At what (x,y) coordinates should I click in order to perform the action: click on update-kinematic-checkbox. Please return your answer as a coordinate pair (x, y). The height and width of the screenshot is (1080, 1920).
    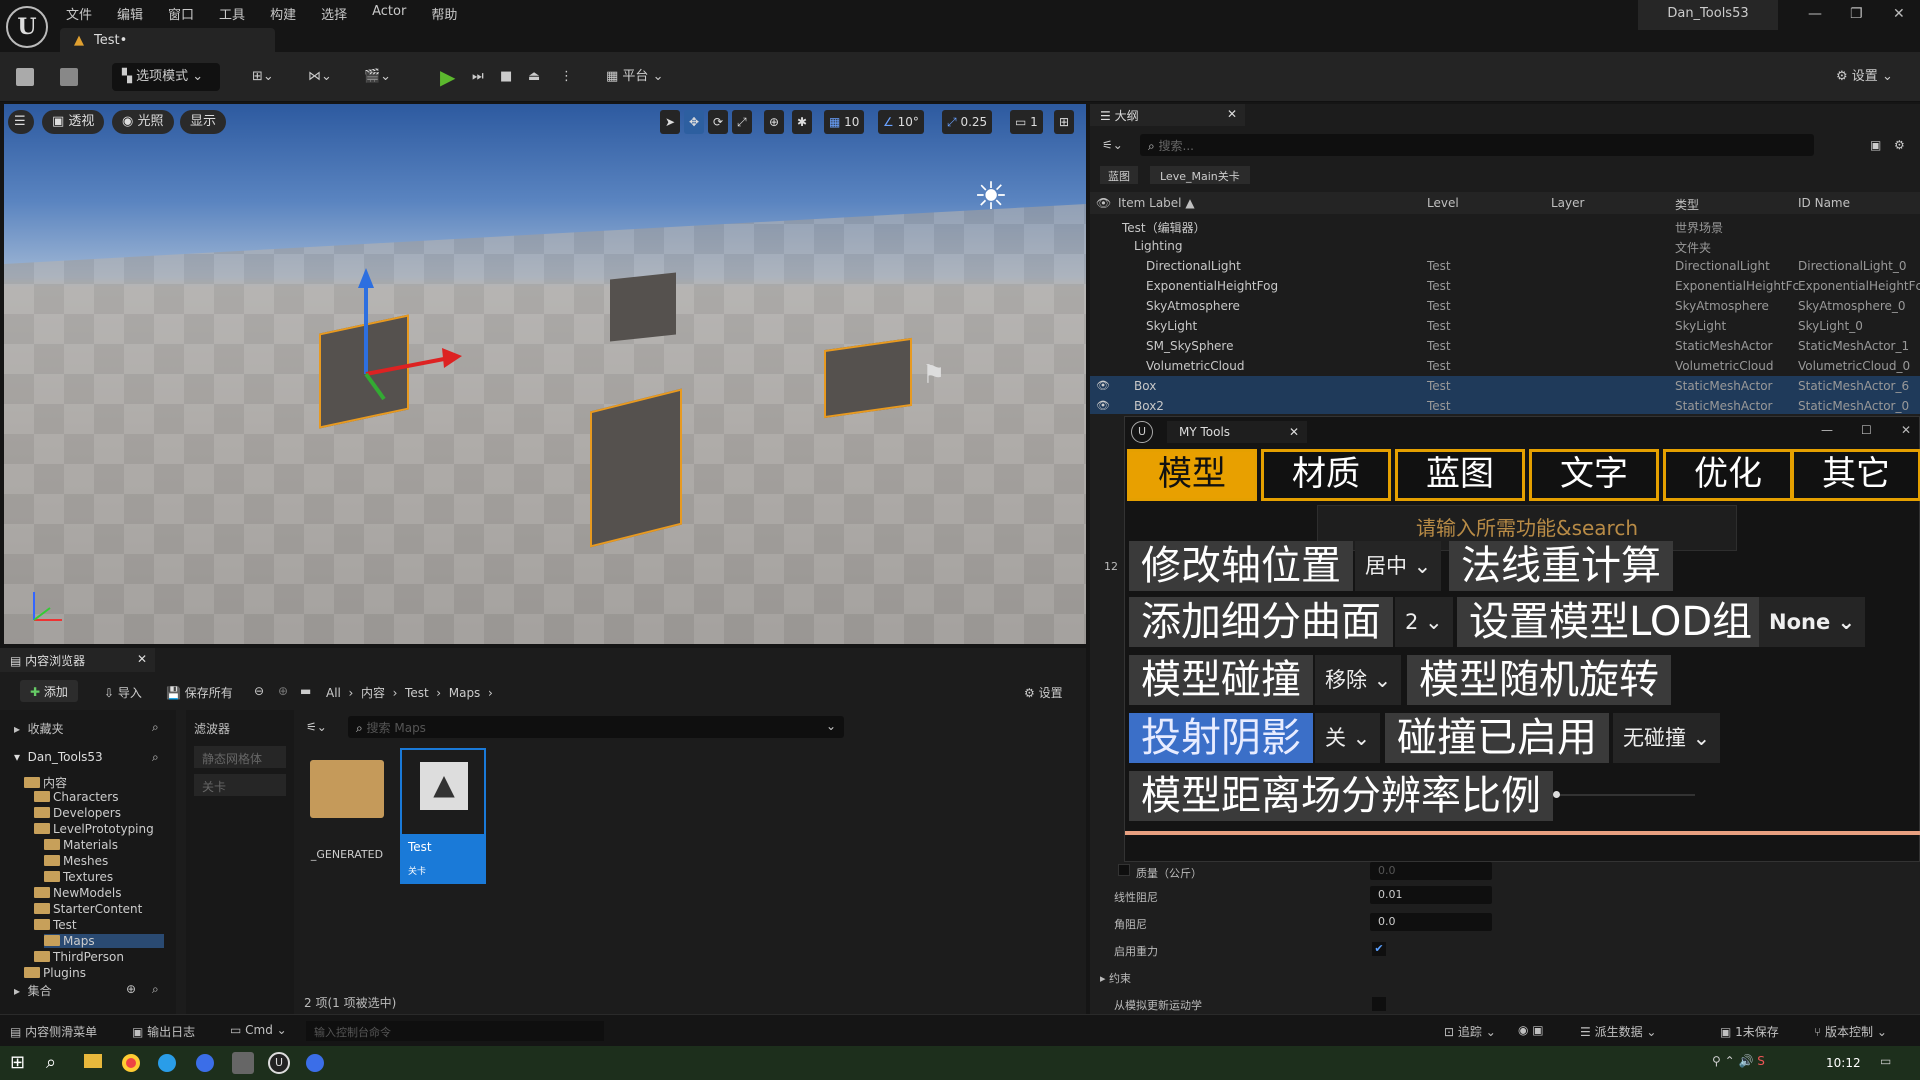
    Looking at the image, I should click on (1379, 1004).